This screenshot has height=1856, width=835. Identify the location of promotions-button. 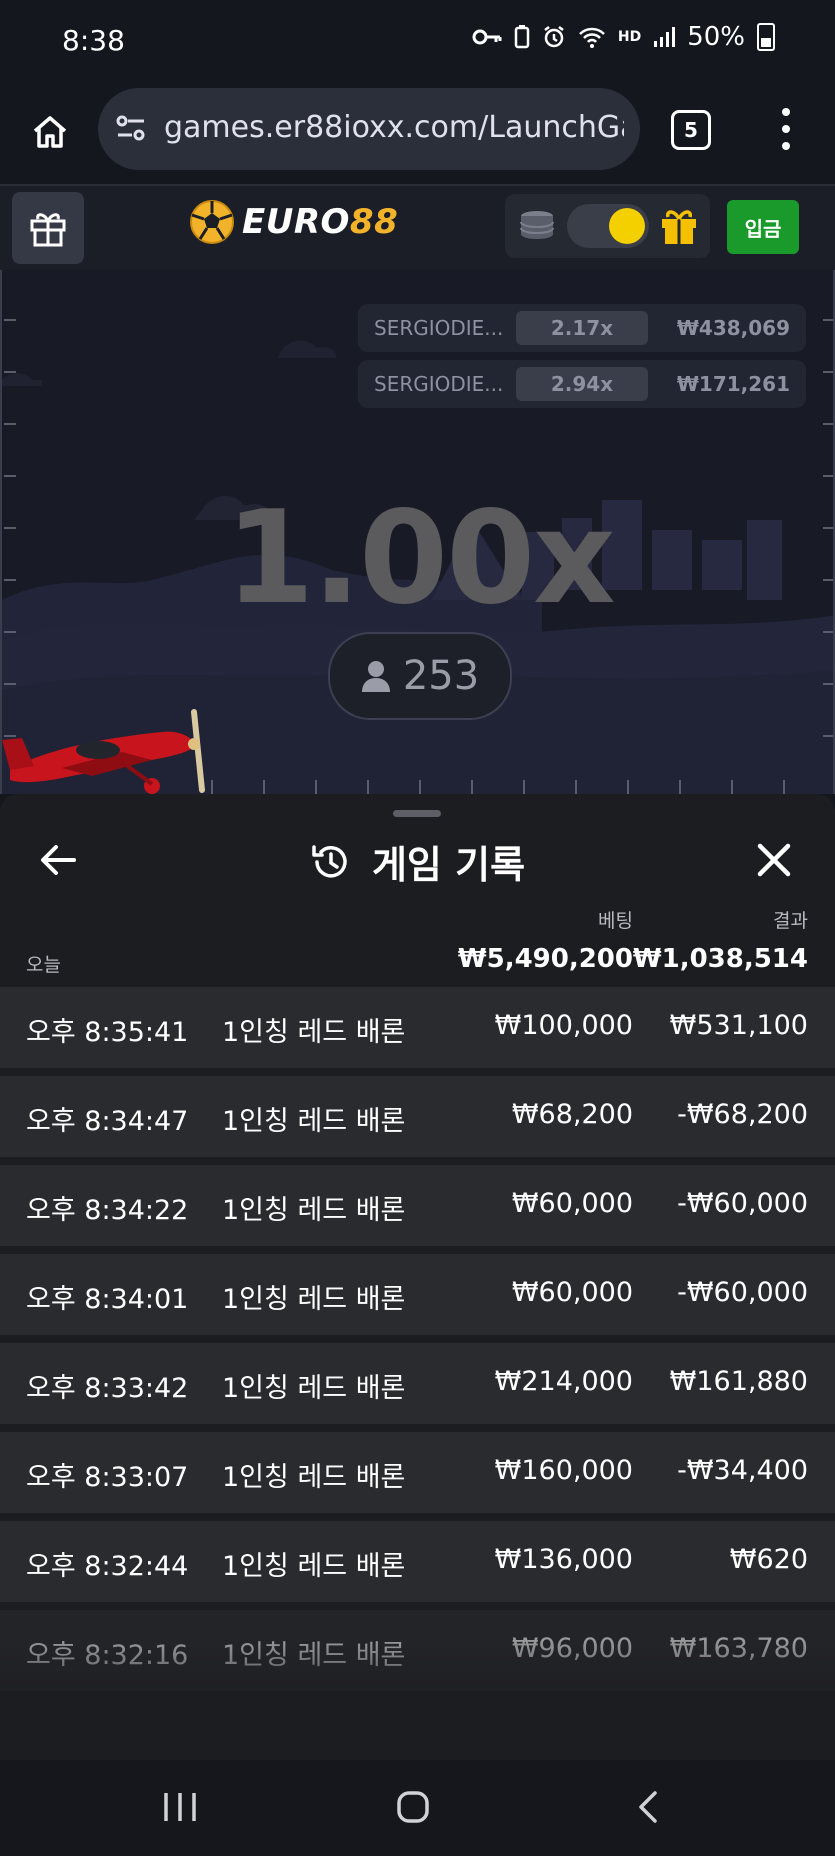
(48, 228).